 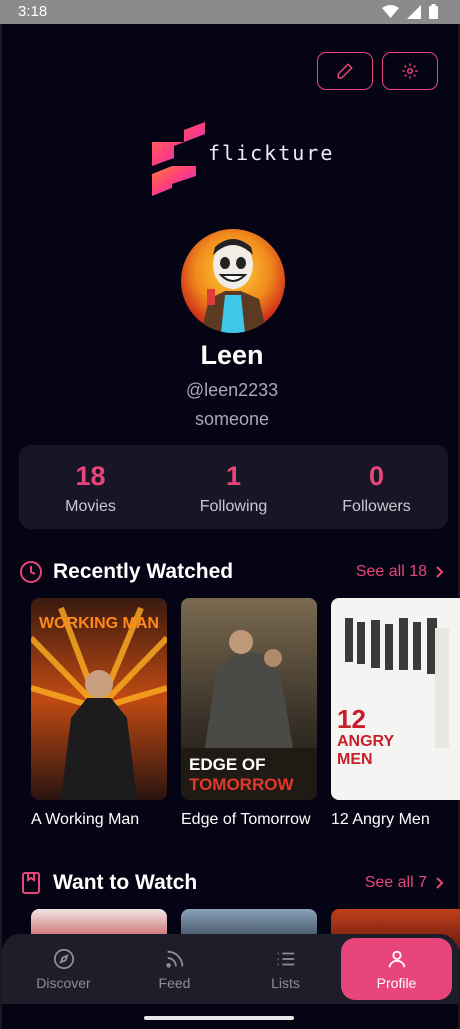 What do you see at coordinates (395, 882) in the screenshot?
I see `see-all-label: See all 7` at bounding box center [395, 882].